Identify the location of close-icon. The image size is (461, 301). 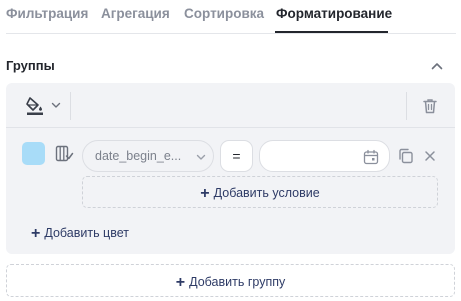
(430, 156).